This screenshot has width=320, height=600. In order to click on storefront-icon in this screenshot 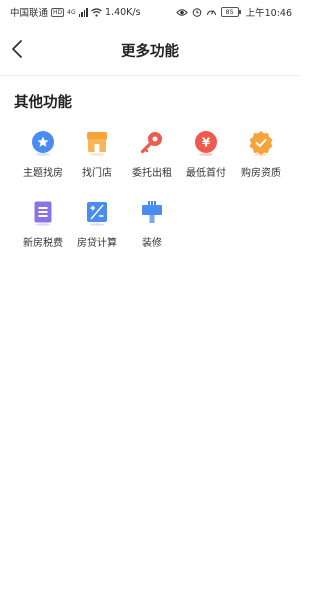, I will do `click(97, 144)`.